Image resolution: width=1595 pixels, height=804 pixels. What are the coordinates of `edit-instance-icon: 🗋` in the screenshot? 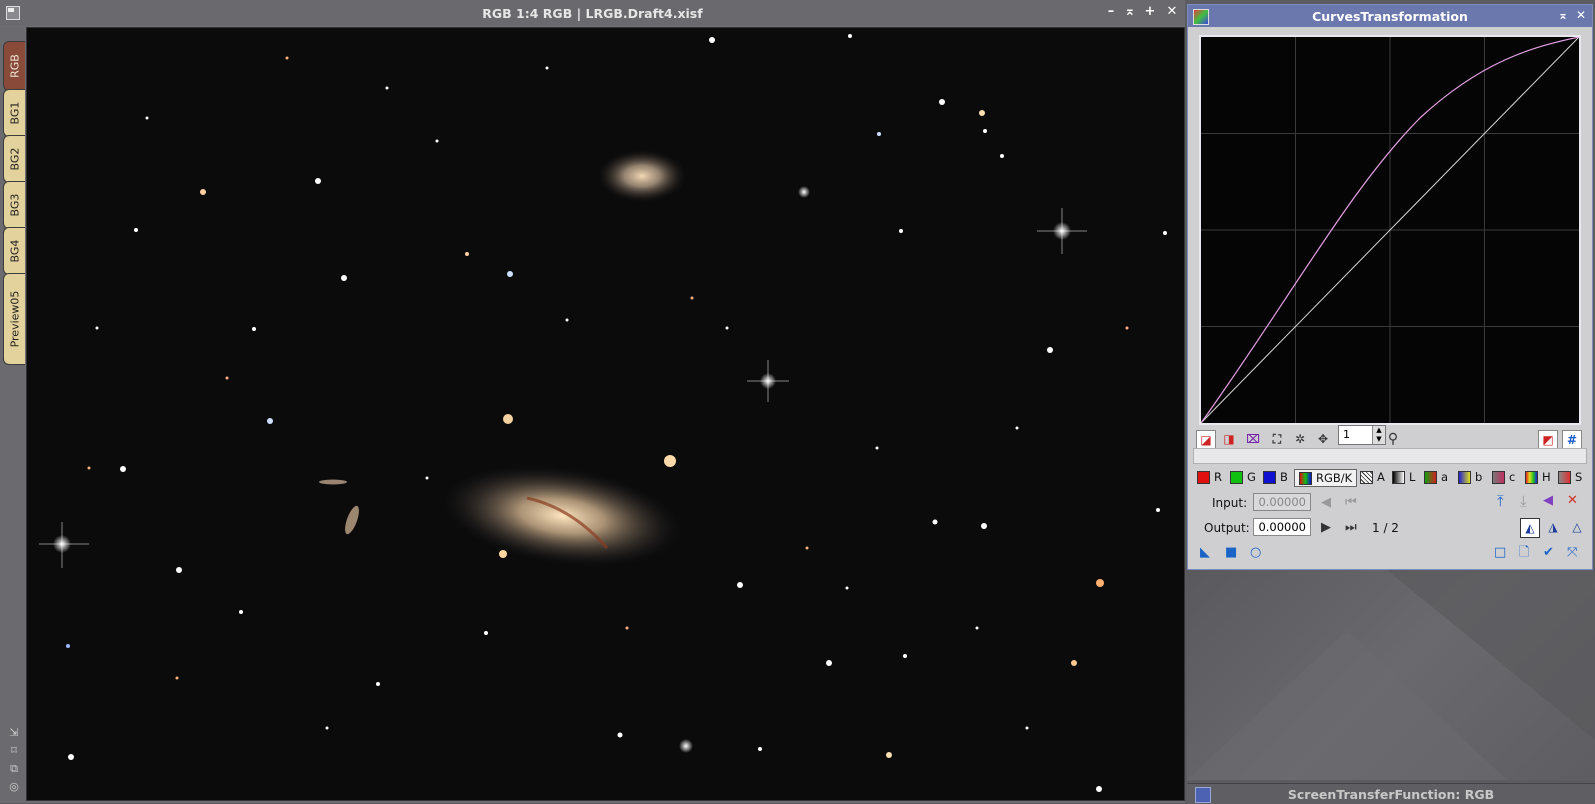 It's located at (1524, 553).